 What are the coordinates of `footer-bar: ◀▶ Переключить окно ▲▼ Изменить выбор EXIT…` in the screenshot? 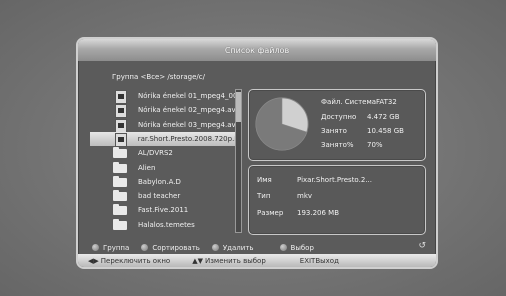 It's located at (257, 260).